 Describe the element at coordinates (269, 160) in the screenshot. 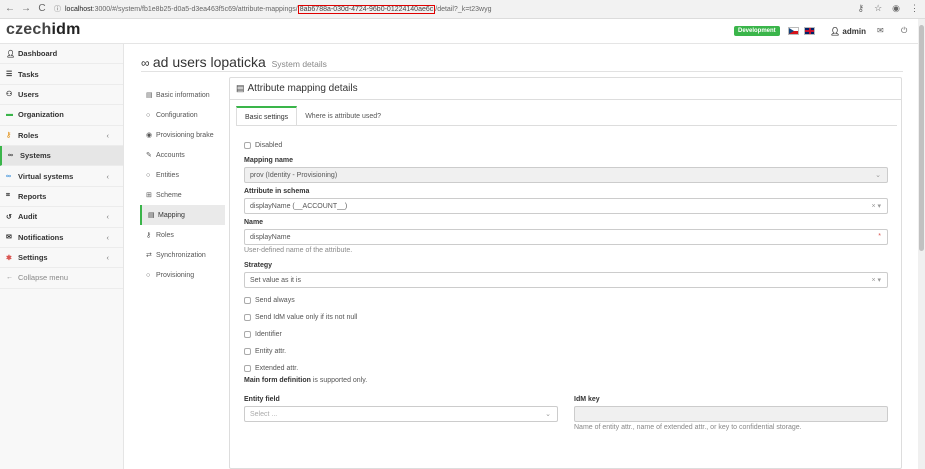

I see `mapping-name-label: Mapping name` at that location.